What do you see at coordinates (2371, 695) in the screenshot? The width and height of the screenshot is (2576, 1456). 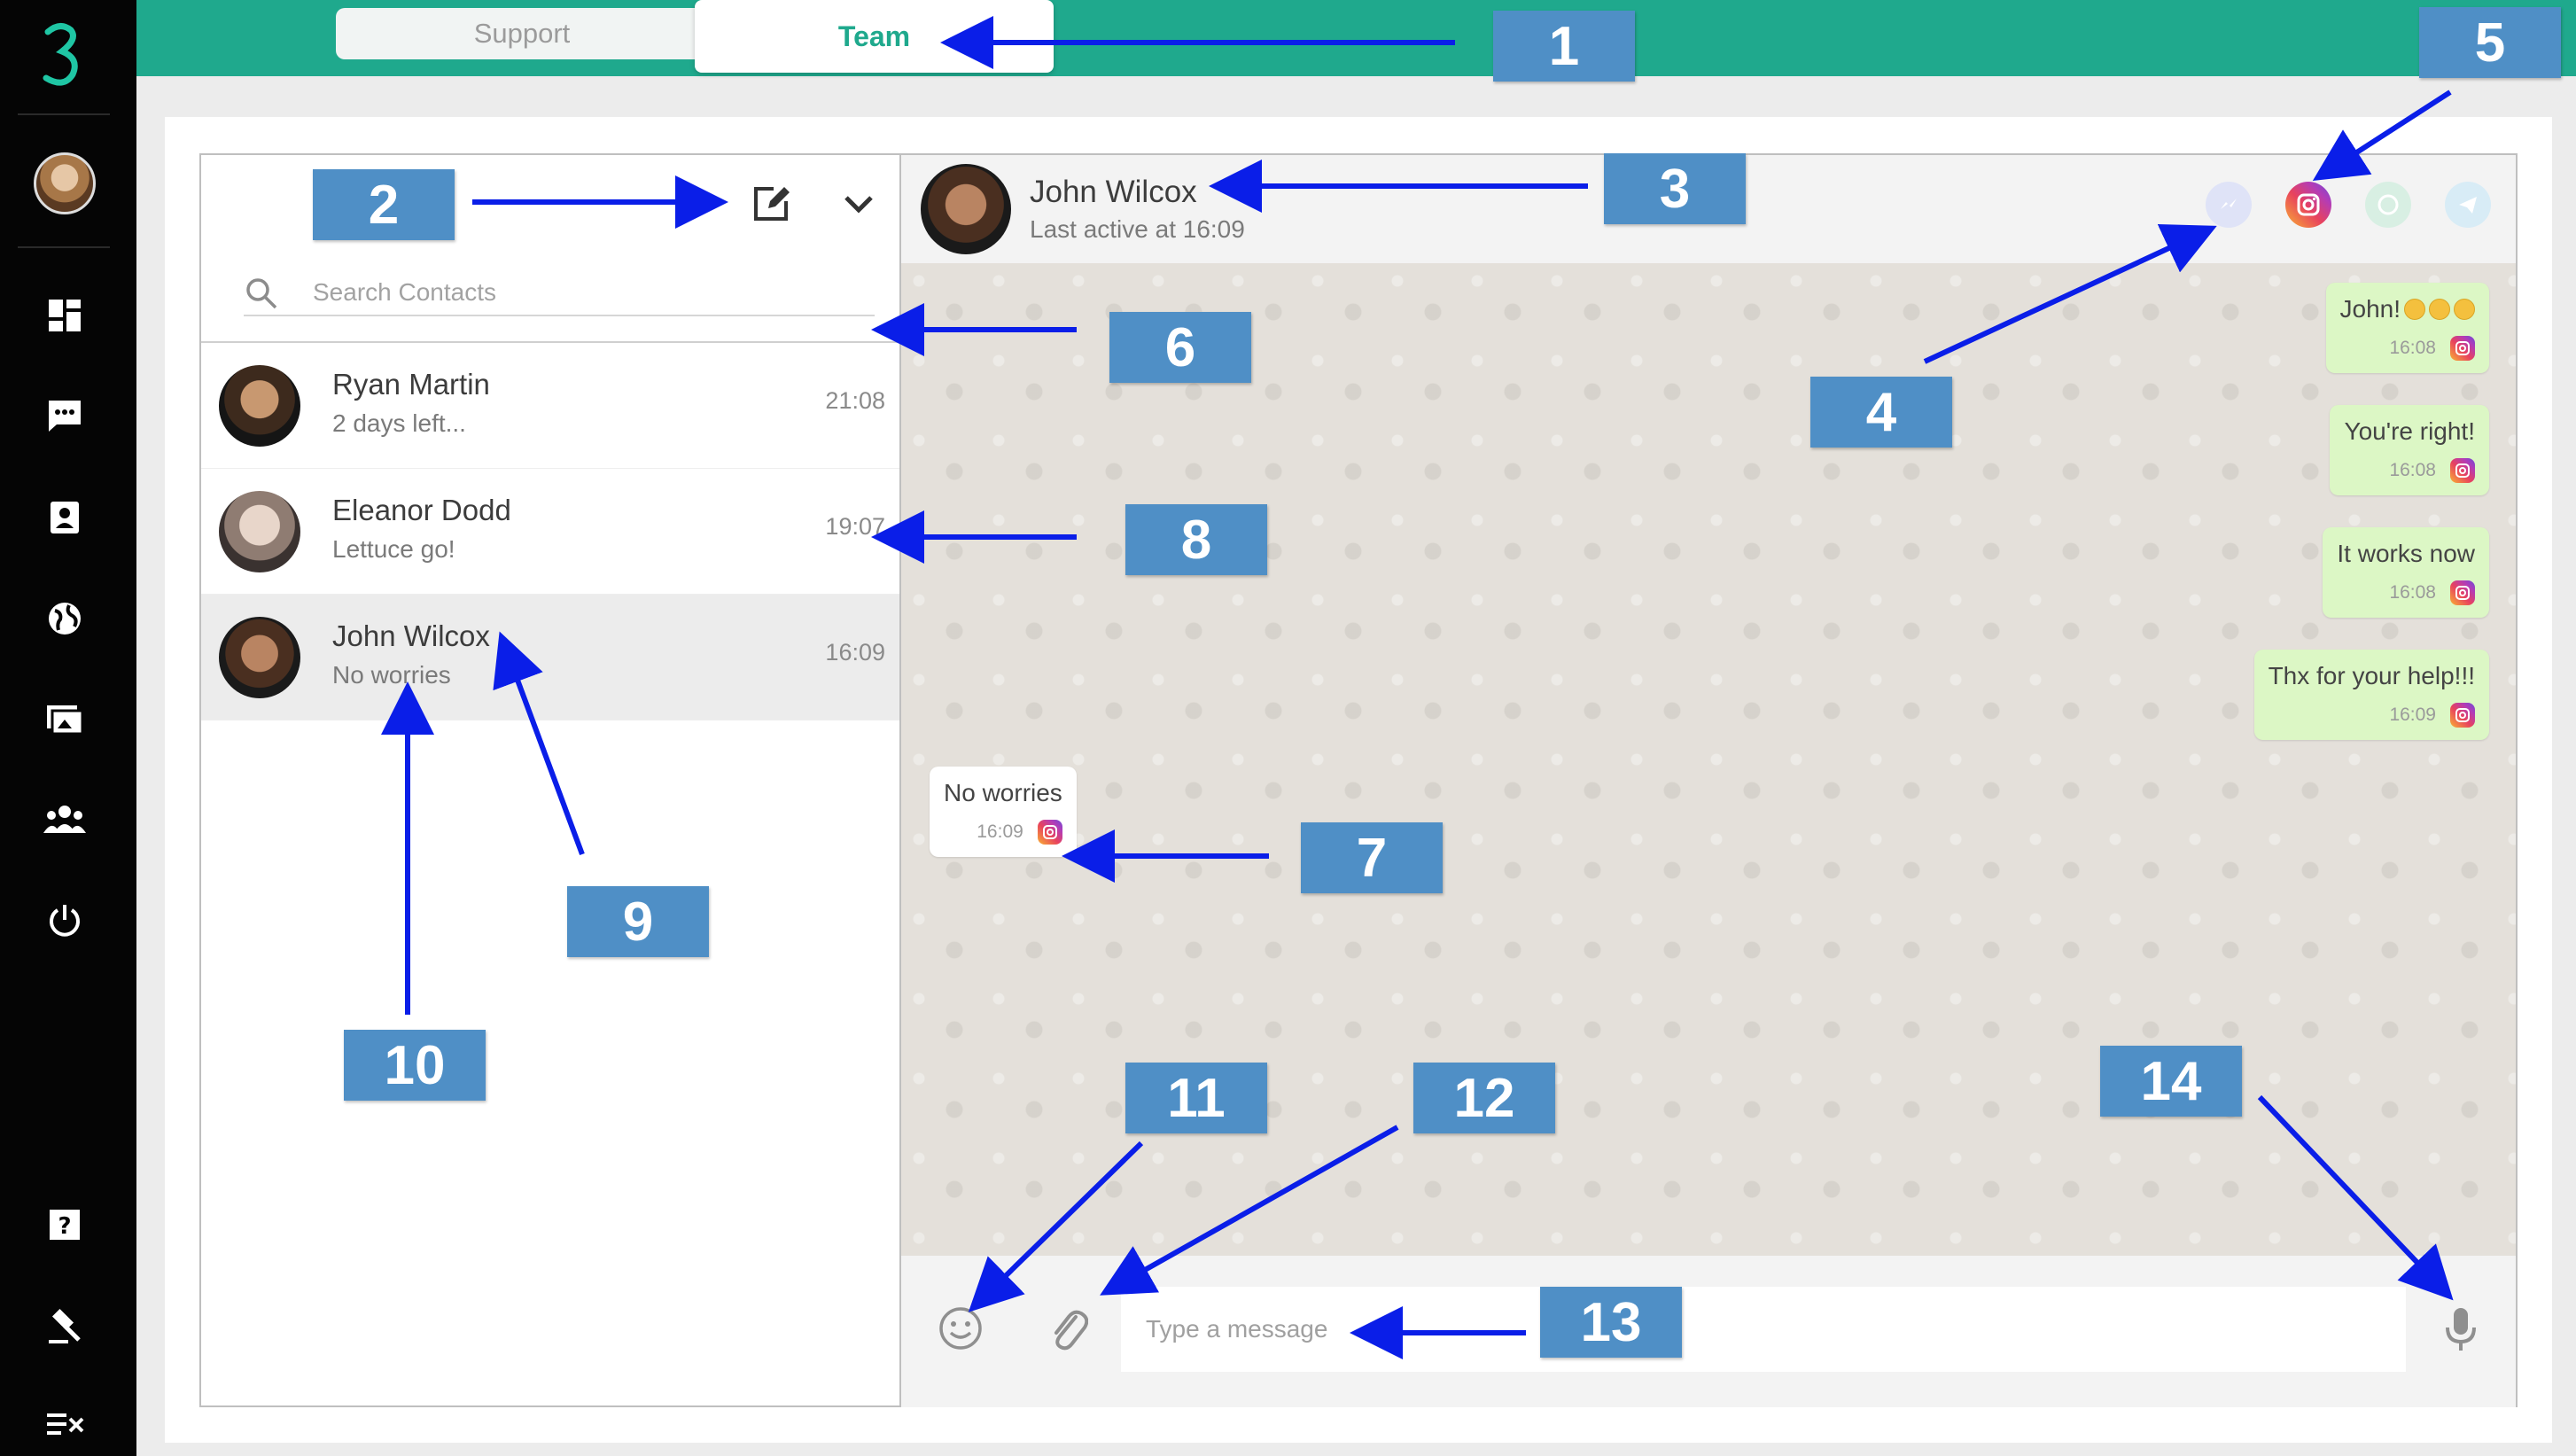 I see `message-bubble-outgoing: Thx for your help!!! 16:09` at bounding box center [2371, 695].